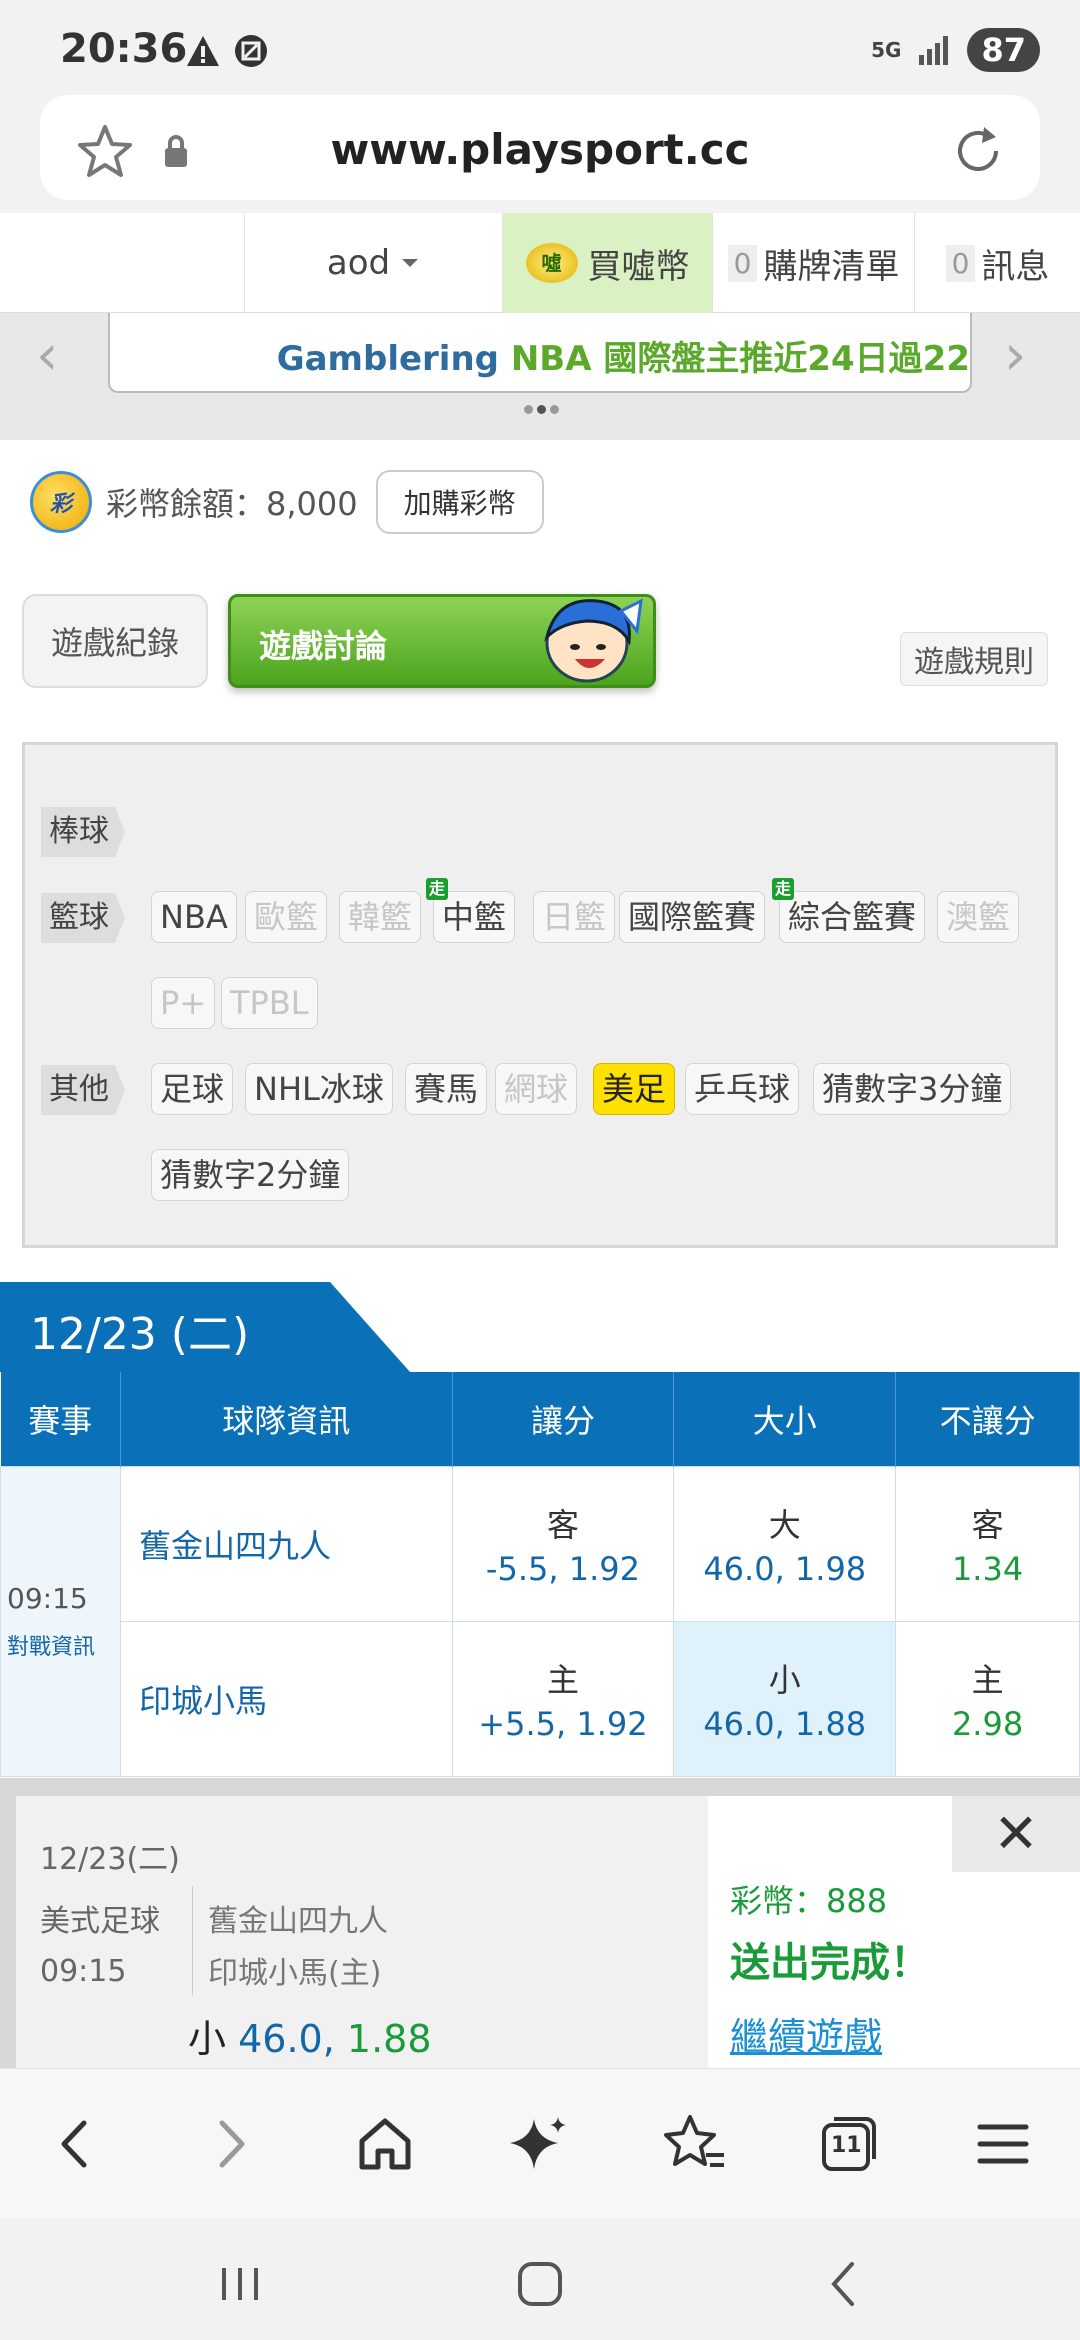 The width and height of the screenshot is (1080, 2340). What do you see at coordinates (978, 917) in the screenshot?
I see `chip-aus-basketball: 澳籃` at bounding box center [978, 917].